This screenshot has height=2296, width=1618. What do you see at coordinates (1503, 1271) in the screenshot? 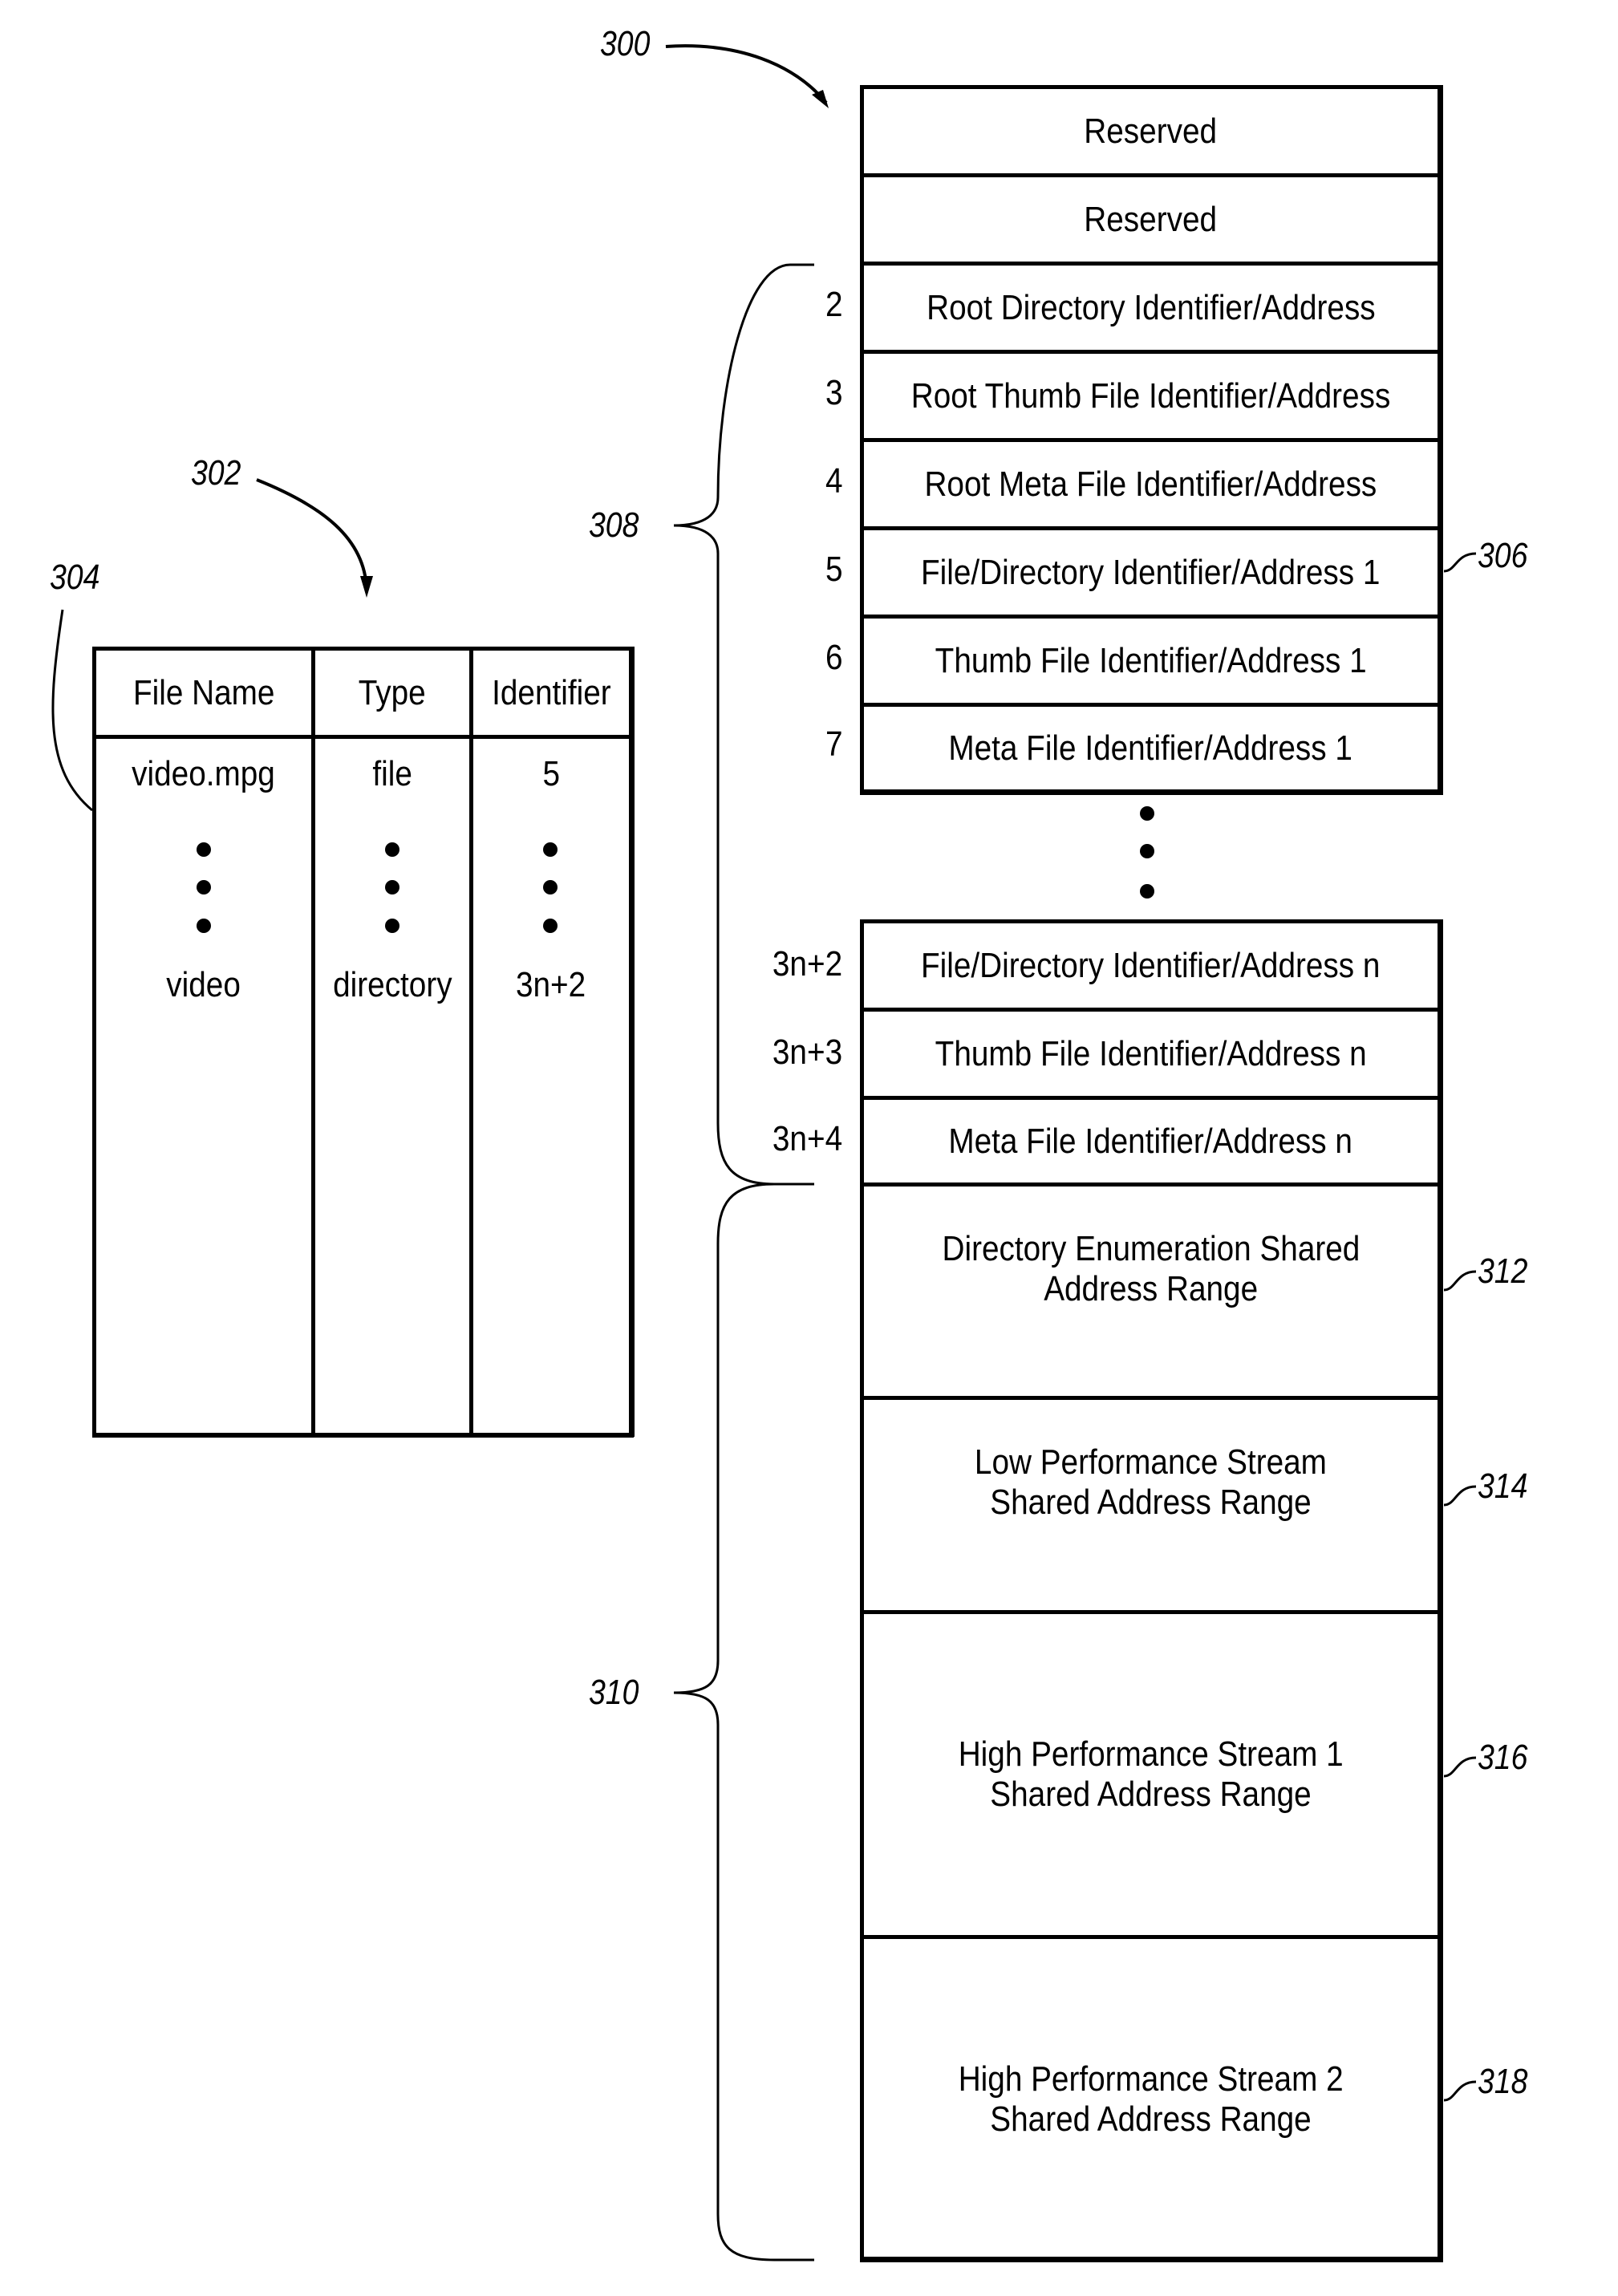
I see `ref-label-312: 312` at bounding box center [1503, 1271].